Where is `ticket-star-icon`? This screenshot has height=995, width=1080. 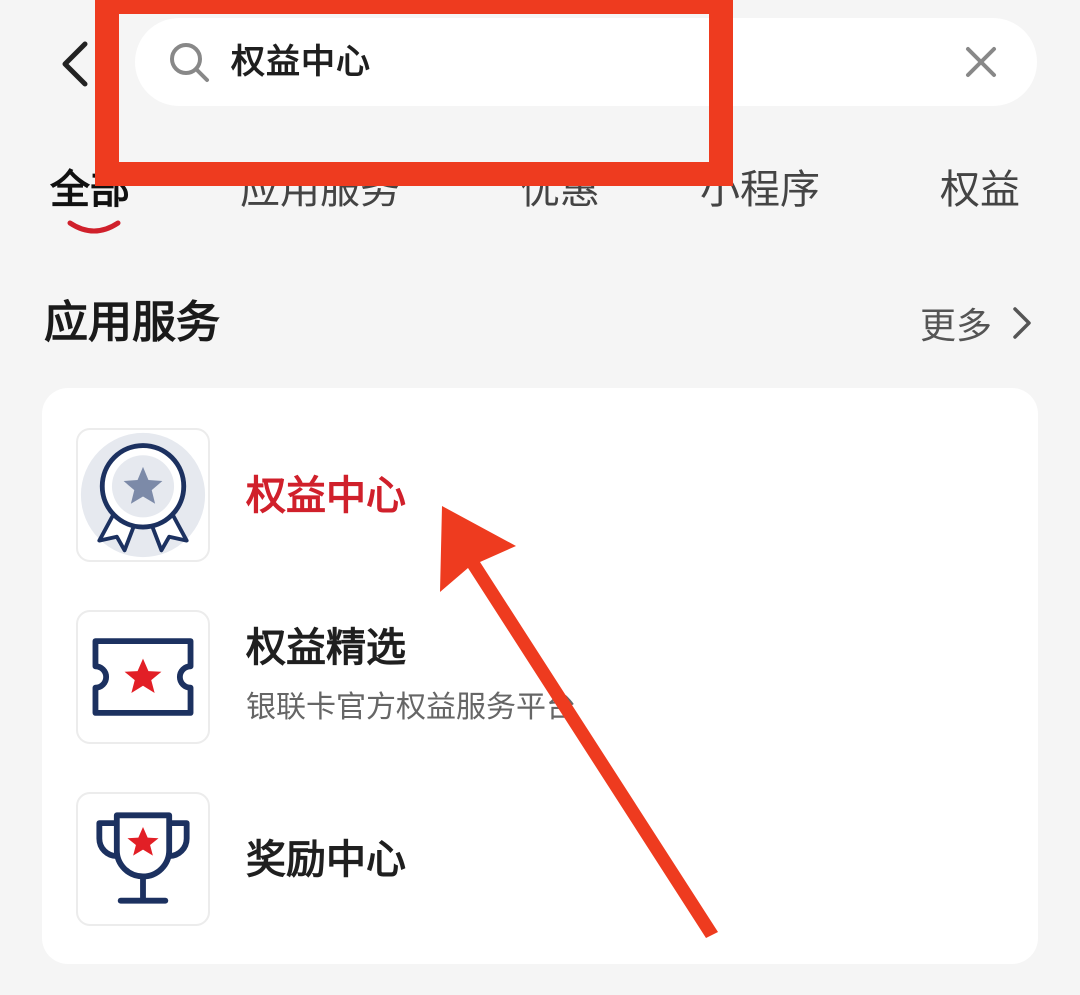 ticket-star-icon is located at coordinates (143, 677).